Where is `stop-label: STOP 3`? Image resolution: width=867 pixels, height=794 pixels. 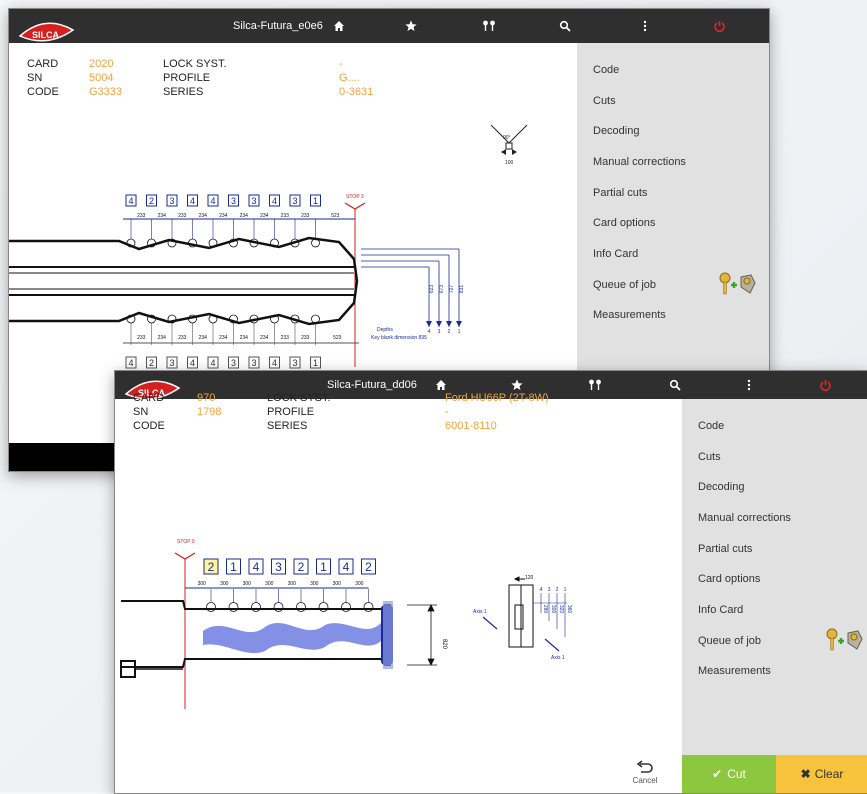
stop-label: STOP 3 is located at coordinates (355, 197).